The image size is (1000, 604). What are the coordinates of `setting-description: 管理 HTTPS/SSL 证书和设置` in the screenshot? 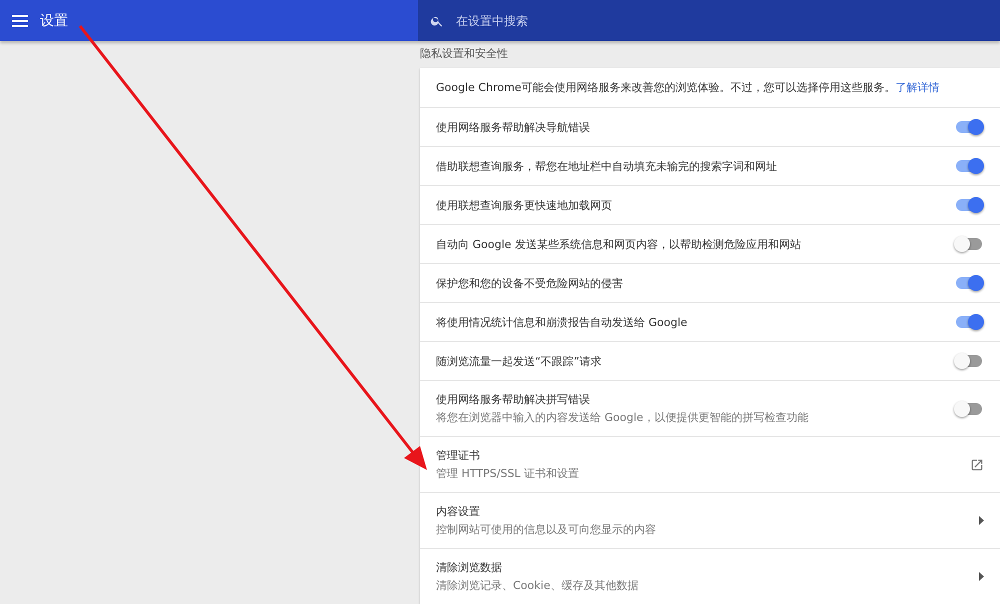 It's located at (508, 473).